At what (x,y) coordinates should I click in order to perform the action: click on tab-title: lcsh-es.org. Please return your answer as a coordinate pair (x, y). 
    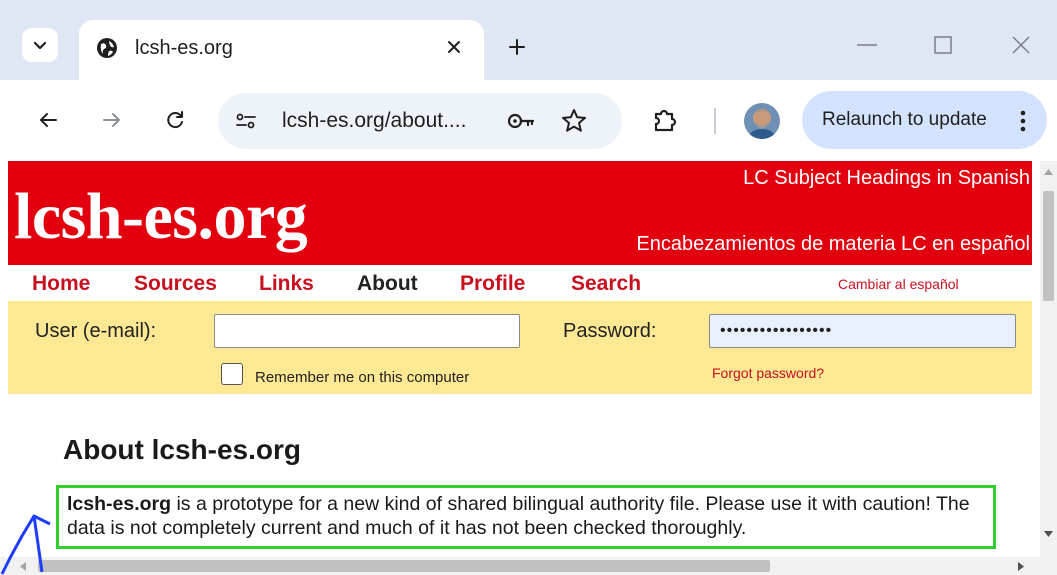
    Looking at the image, I should click on (184, 48).